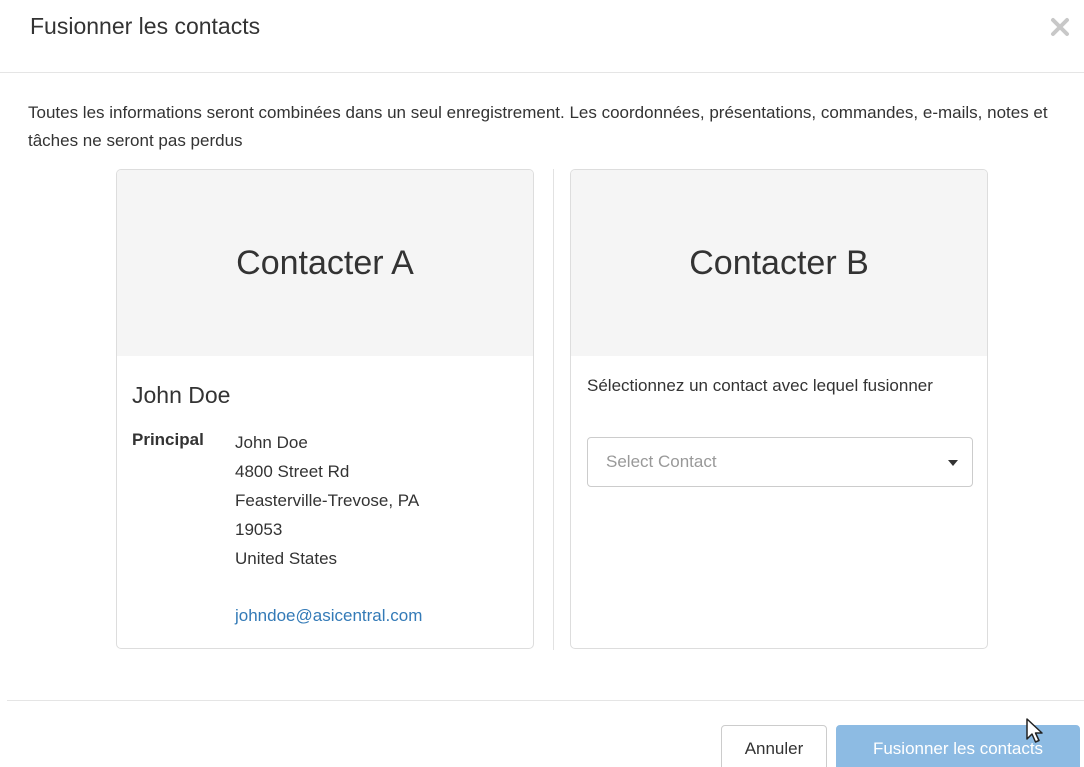 Image resolution: width=1084 pixels, height=767 pixels. I want to click on address-line: United States, so click(286, 558).